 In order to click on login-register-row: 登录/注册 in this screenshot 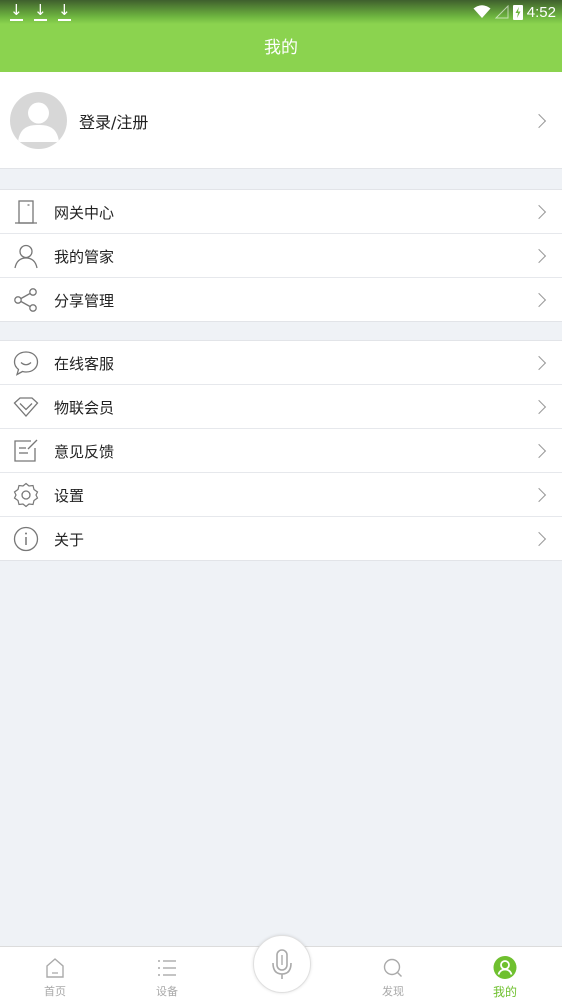, I will do `click(281, 120)`.